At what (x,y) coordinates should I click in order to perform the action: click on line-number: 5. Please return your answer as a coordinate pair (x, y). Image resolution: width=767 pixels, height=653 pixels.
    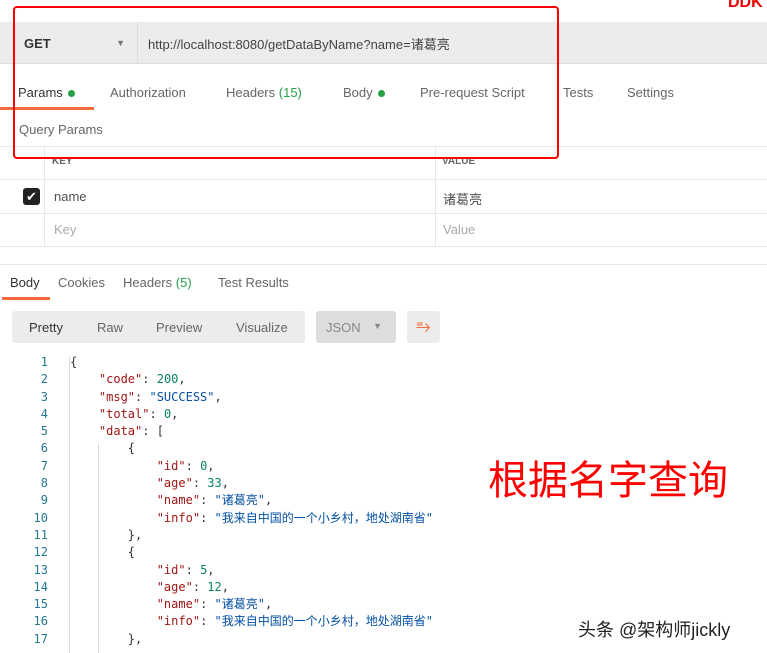
    Looking at the image, I should click on (44, 431).